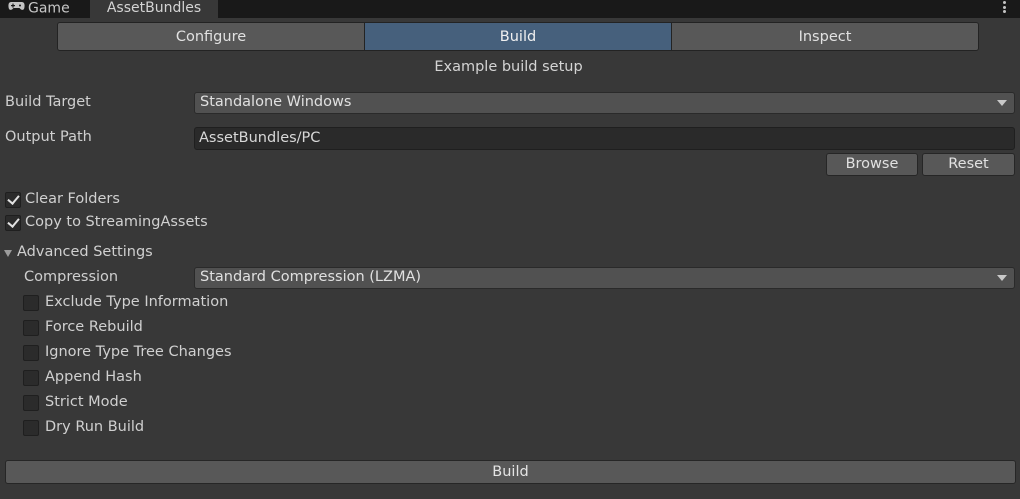 The image size is (1020, 499). Describe the element at coordinates (31, 378) in the screenshot. I see `append-hash-checkbox` at that location.